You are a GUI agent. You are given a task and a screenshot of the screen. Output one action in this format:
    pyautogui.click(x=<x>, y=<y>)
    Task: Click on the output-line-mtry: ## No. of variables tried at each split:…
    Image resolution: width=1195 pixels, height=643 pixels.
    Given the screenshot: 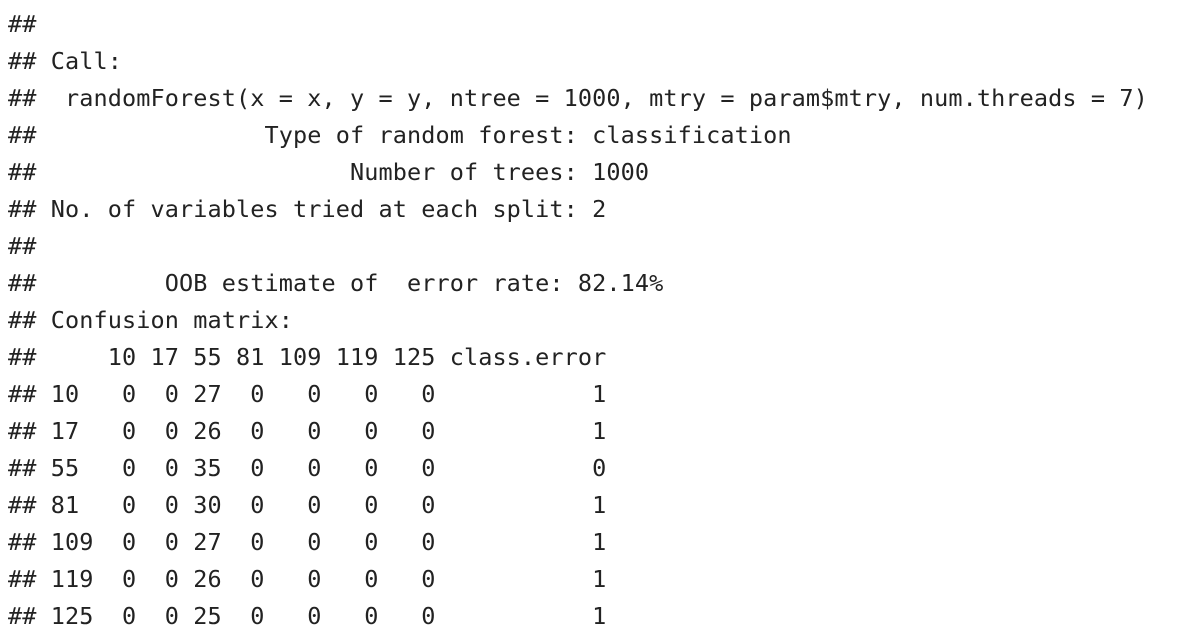 What is the action you would take?
    pyautogui.click(x=307, y=209)
    